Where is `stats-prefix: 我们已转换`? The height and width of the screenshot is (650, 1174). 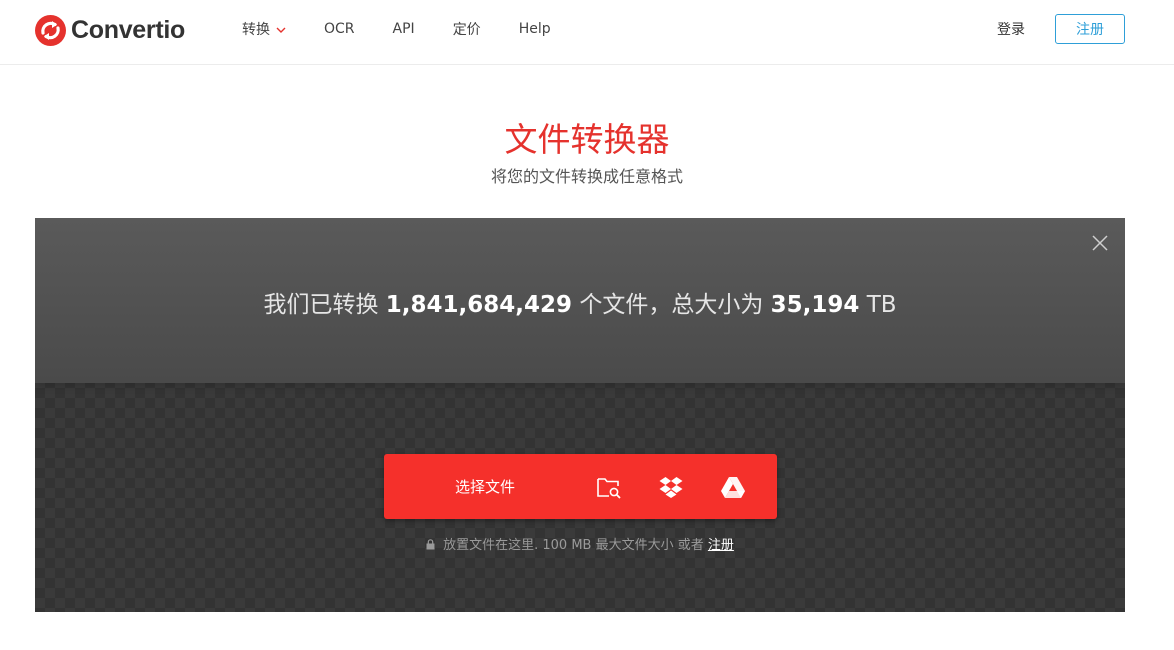
stats-prefix: 我们已转换 is located at coordinates (321, 305).